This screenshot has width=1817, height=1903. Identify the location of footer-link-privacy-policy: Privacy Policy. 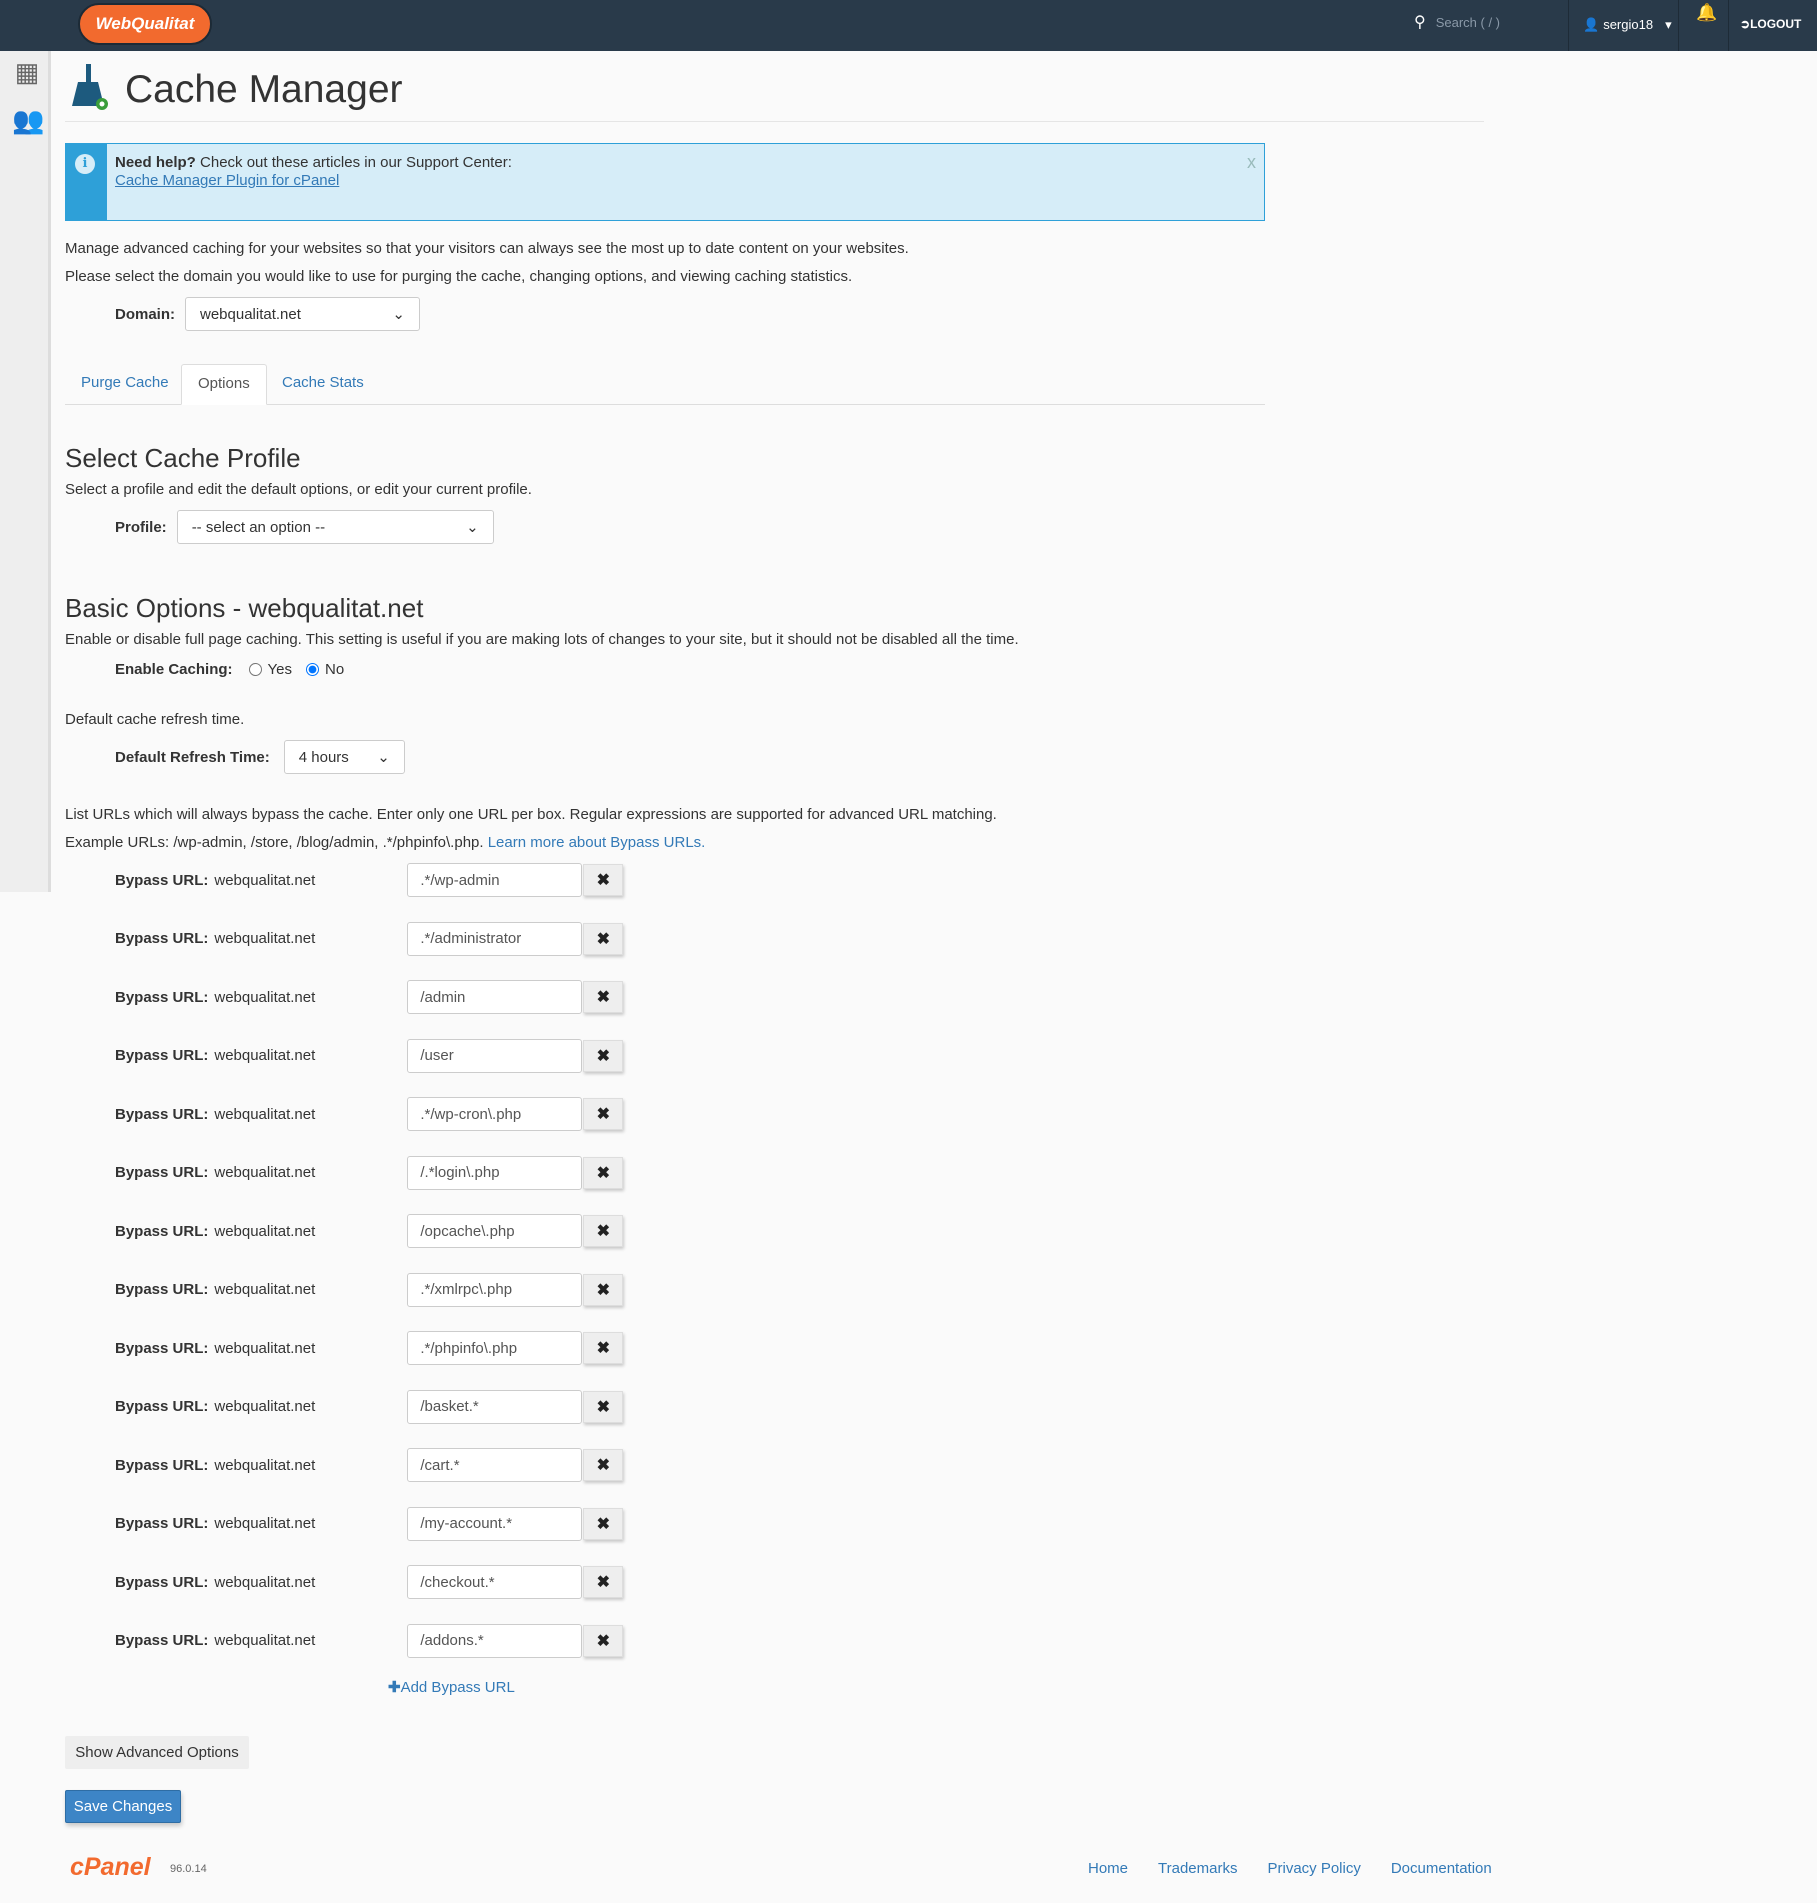
(1313, 1868).